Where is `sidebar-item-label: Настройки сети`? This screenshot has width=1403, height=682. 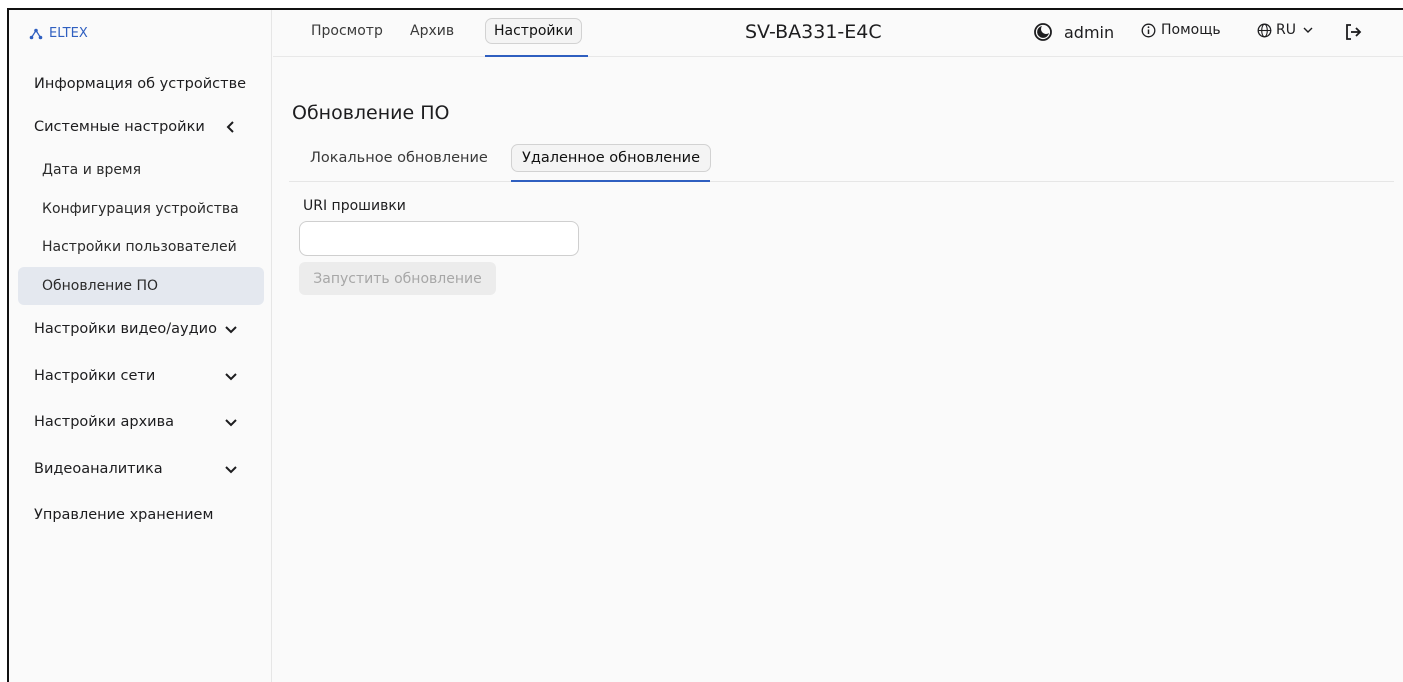
sidebar-item-label: Настройки сети is located at coordinates (95, 376).